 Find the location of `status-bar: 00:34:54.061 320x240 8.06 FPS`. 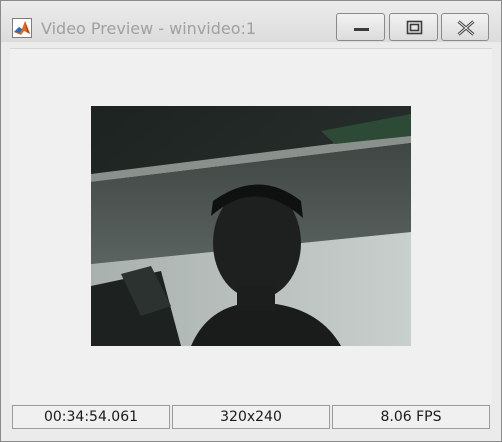

status-bar: 00:34:54.061 320x240 8.06 FPS is located at coordinates (251, 417).